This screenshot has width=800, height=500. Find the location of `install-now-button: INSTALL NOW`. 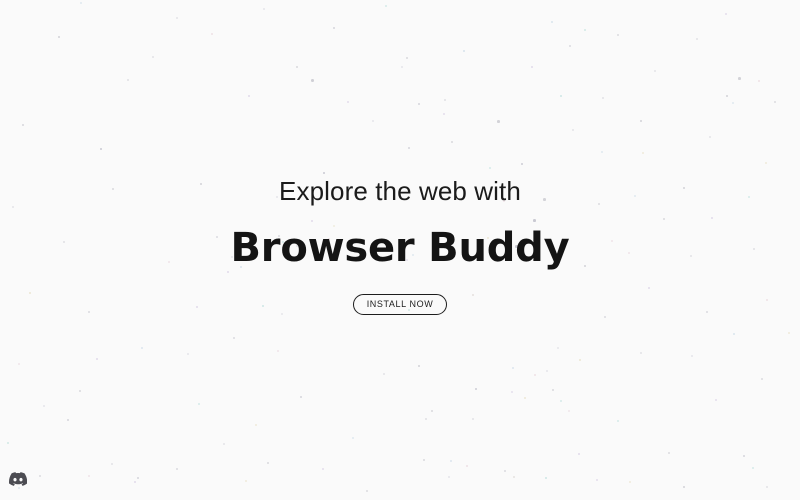

install-now-button: INSTALL NOW is located at coordinates (400, 304).